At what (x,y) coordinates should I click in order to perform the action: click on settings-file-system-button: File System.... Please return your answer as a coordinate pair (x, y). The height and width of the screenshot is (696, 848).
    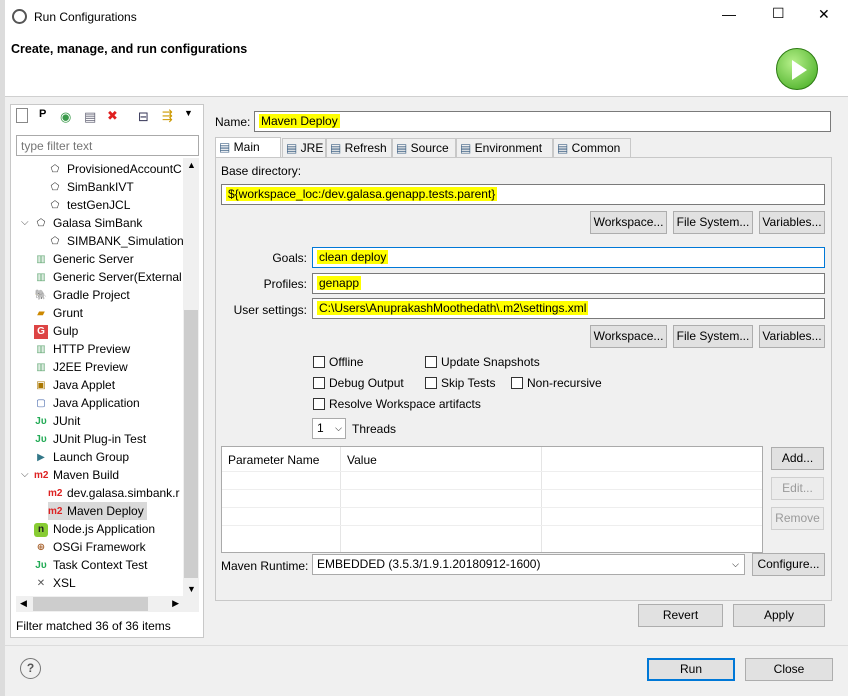
    Looking at the image, I should click on (713, 336).